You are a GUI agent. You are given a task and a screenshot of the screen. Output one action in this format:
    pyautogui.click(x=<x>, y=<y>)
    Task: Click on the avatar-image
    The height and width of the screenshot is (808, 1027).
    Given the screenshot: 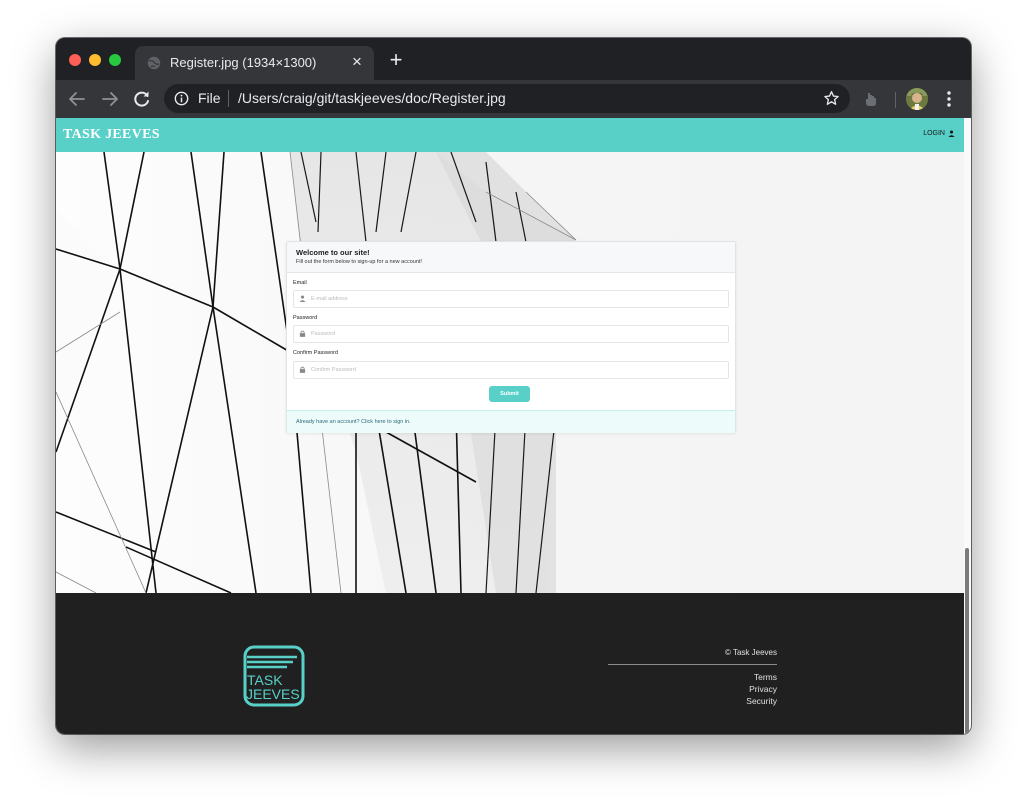 What is the action you would take?
    pyautogui.click(x=917, y=99)
    